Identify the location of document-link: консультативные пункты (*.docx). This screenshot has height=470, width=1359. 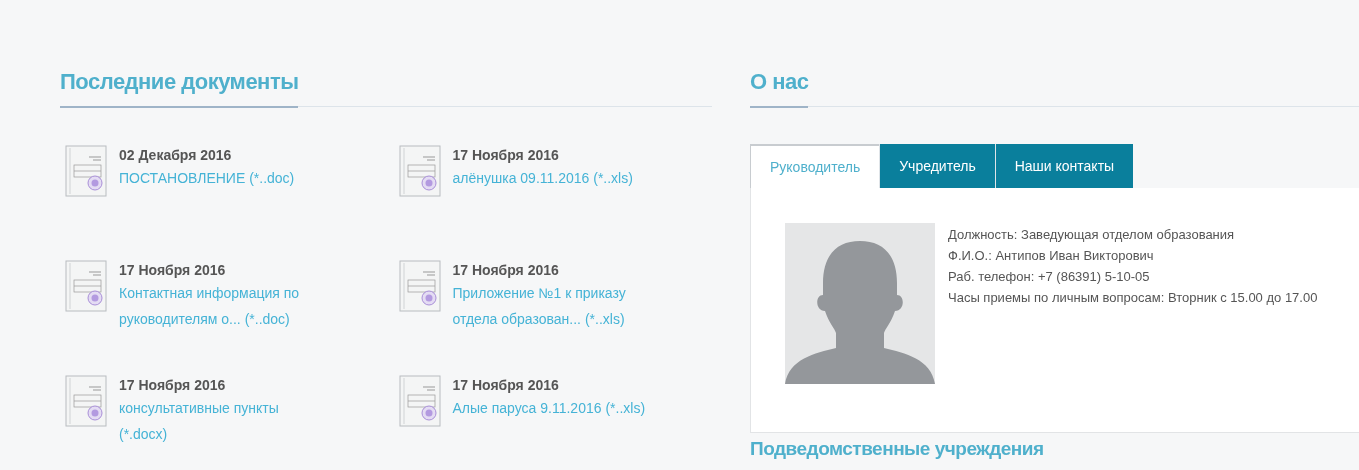
(219, 421).